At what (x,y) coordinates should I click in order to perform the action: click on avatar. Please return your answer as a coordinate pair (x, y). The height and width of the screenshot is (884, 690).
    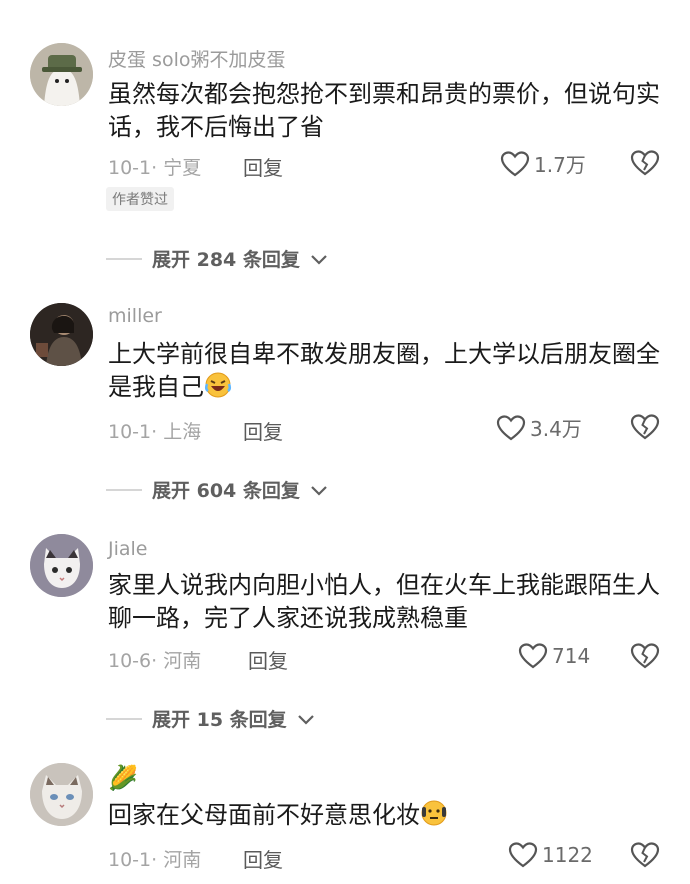
    Looking at the image, I should click on (61, 794).